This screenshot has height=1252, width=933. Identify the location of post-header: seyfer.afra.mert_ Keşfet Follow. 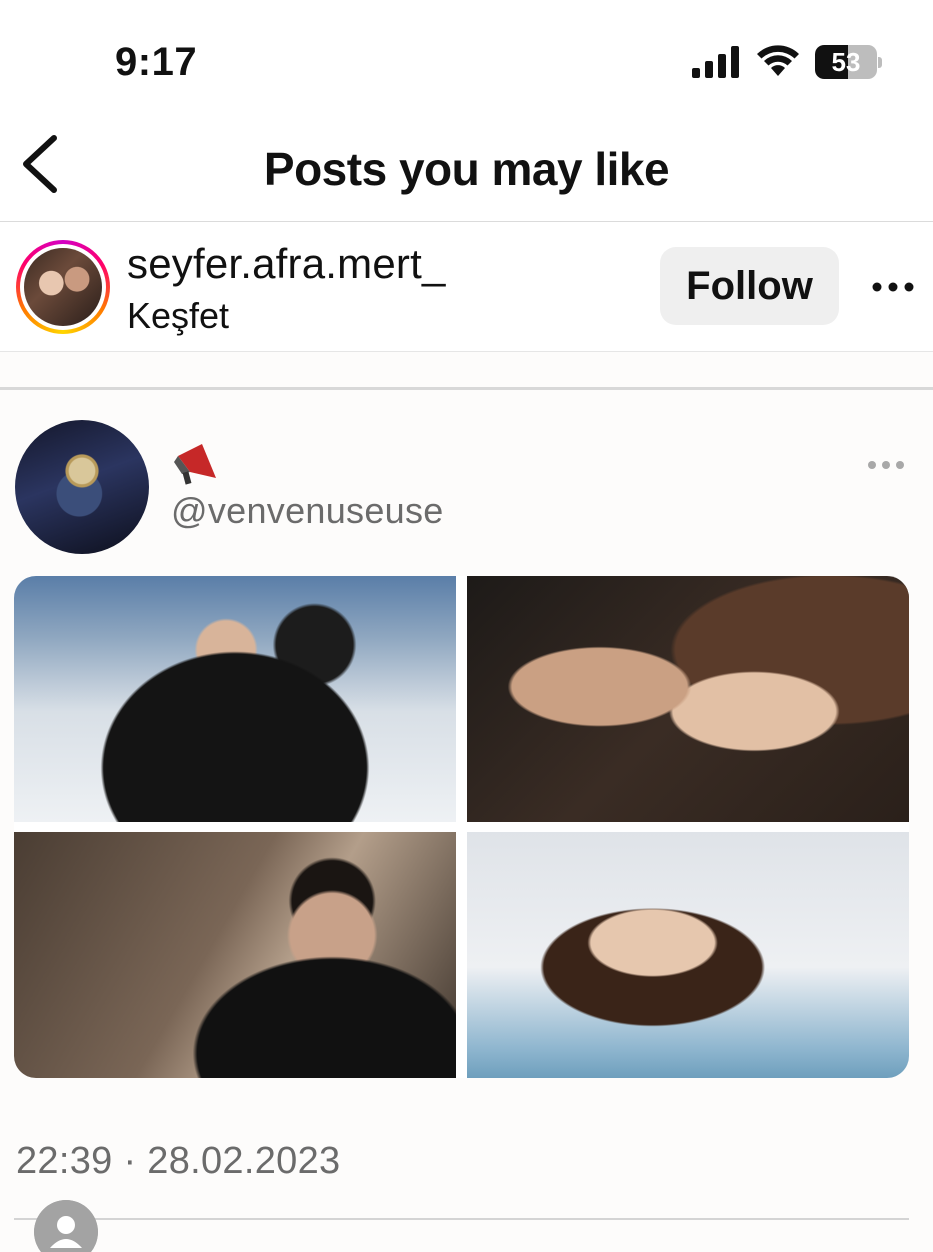
(466, 287).